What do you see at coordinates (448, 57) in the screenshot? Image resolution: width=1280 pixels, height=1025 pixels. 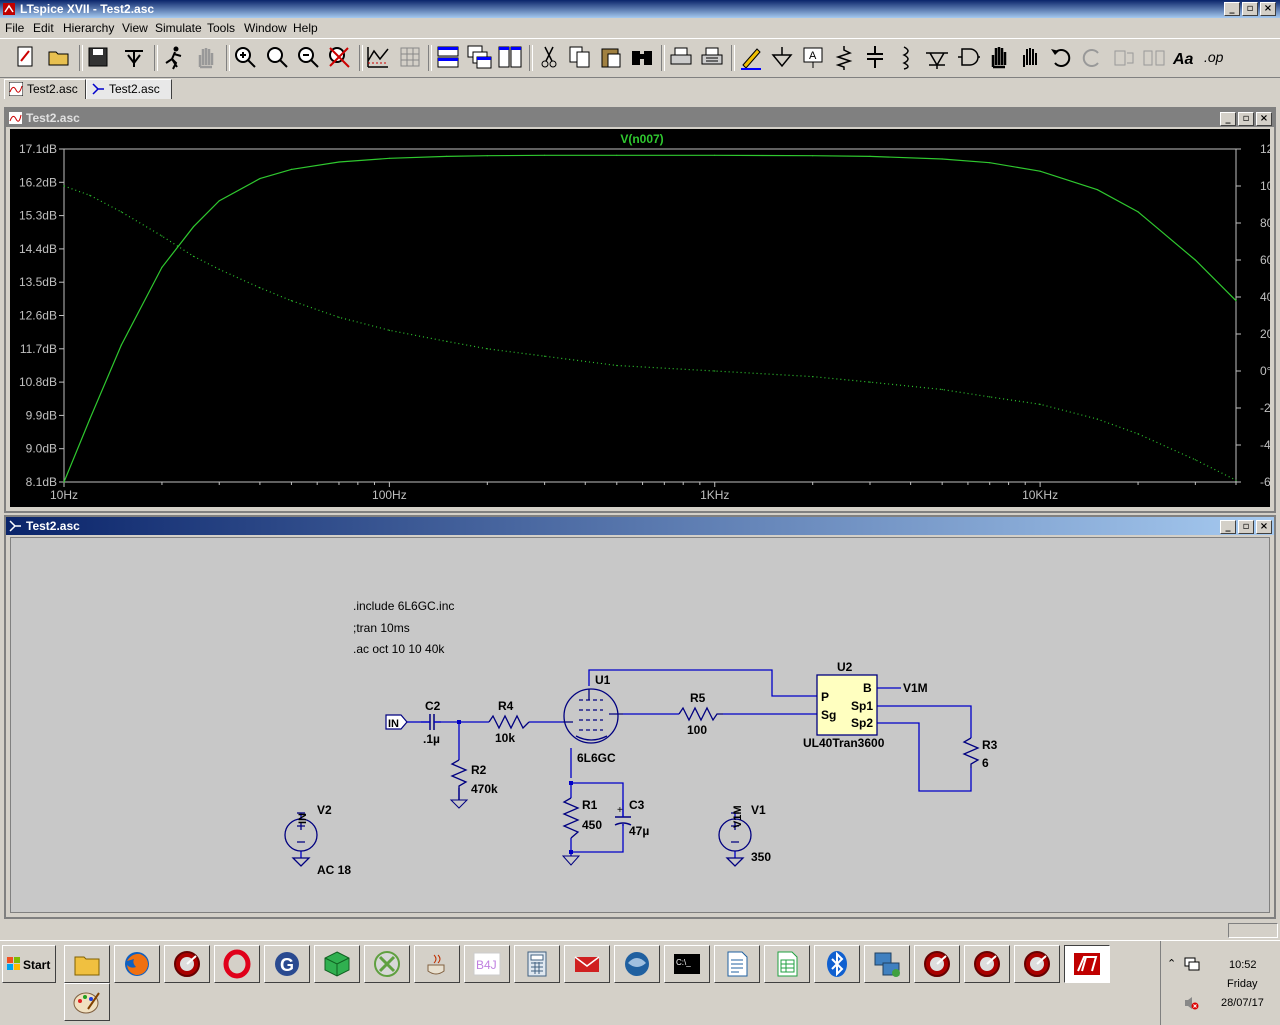 I see `tile-horizontal-icon` at bounding box center [448, 57].